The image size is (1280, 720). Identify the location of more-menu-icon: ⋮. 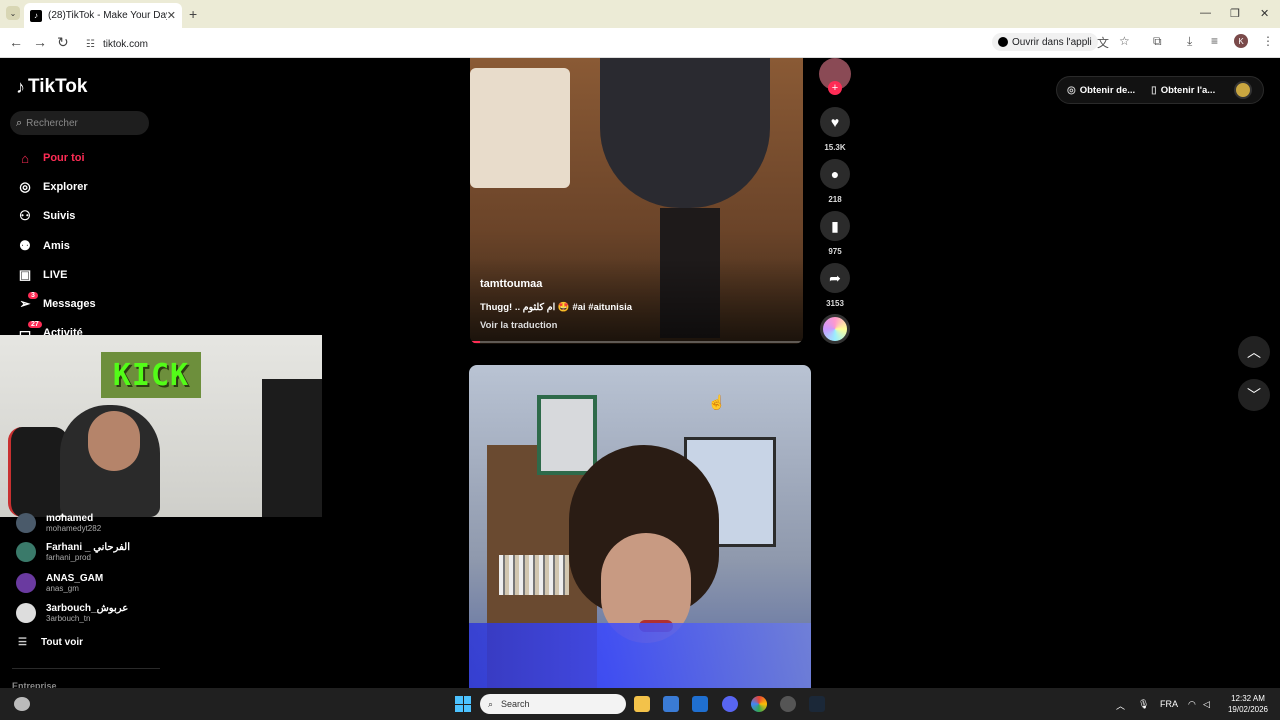
(1268, 41).